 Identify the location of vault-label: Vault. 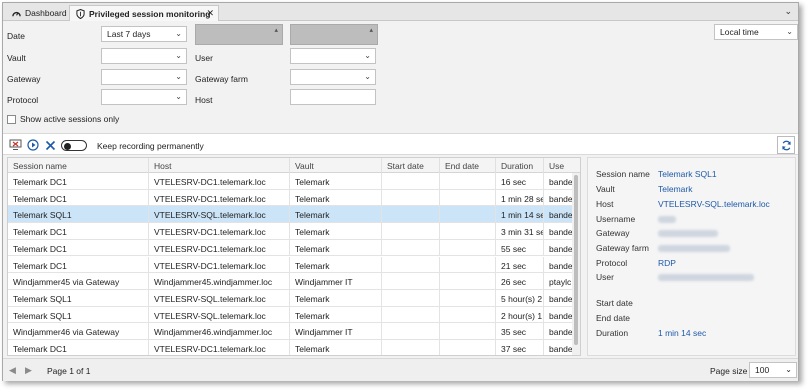
(16, 58).